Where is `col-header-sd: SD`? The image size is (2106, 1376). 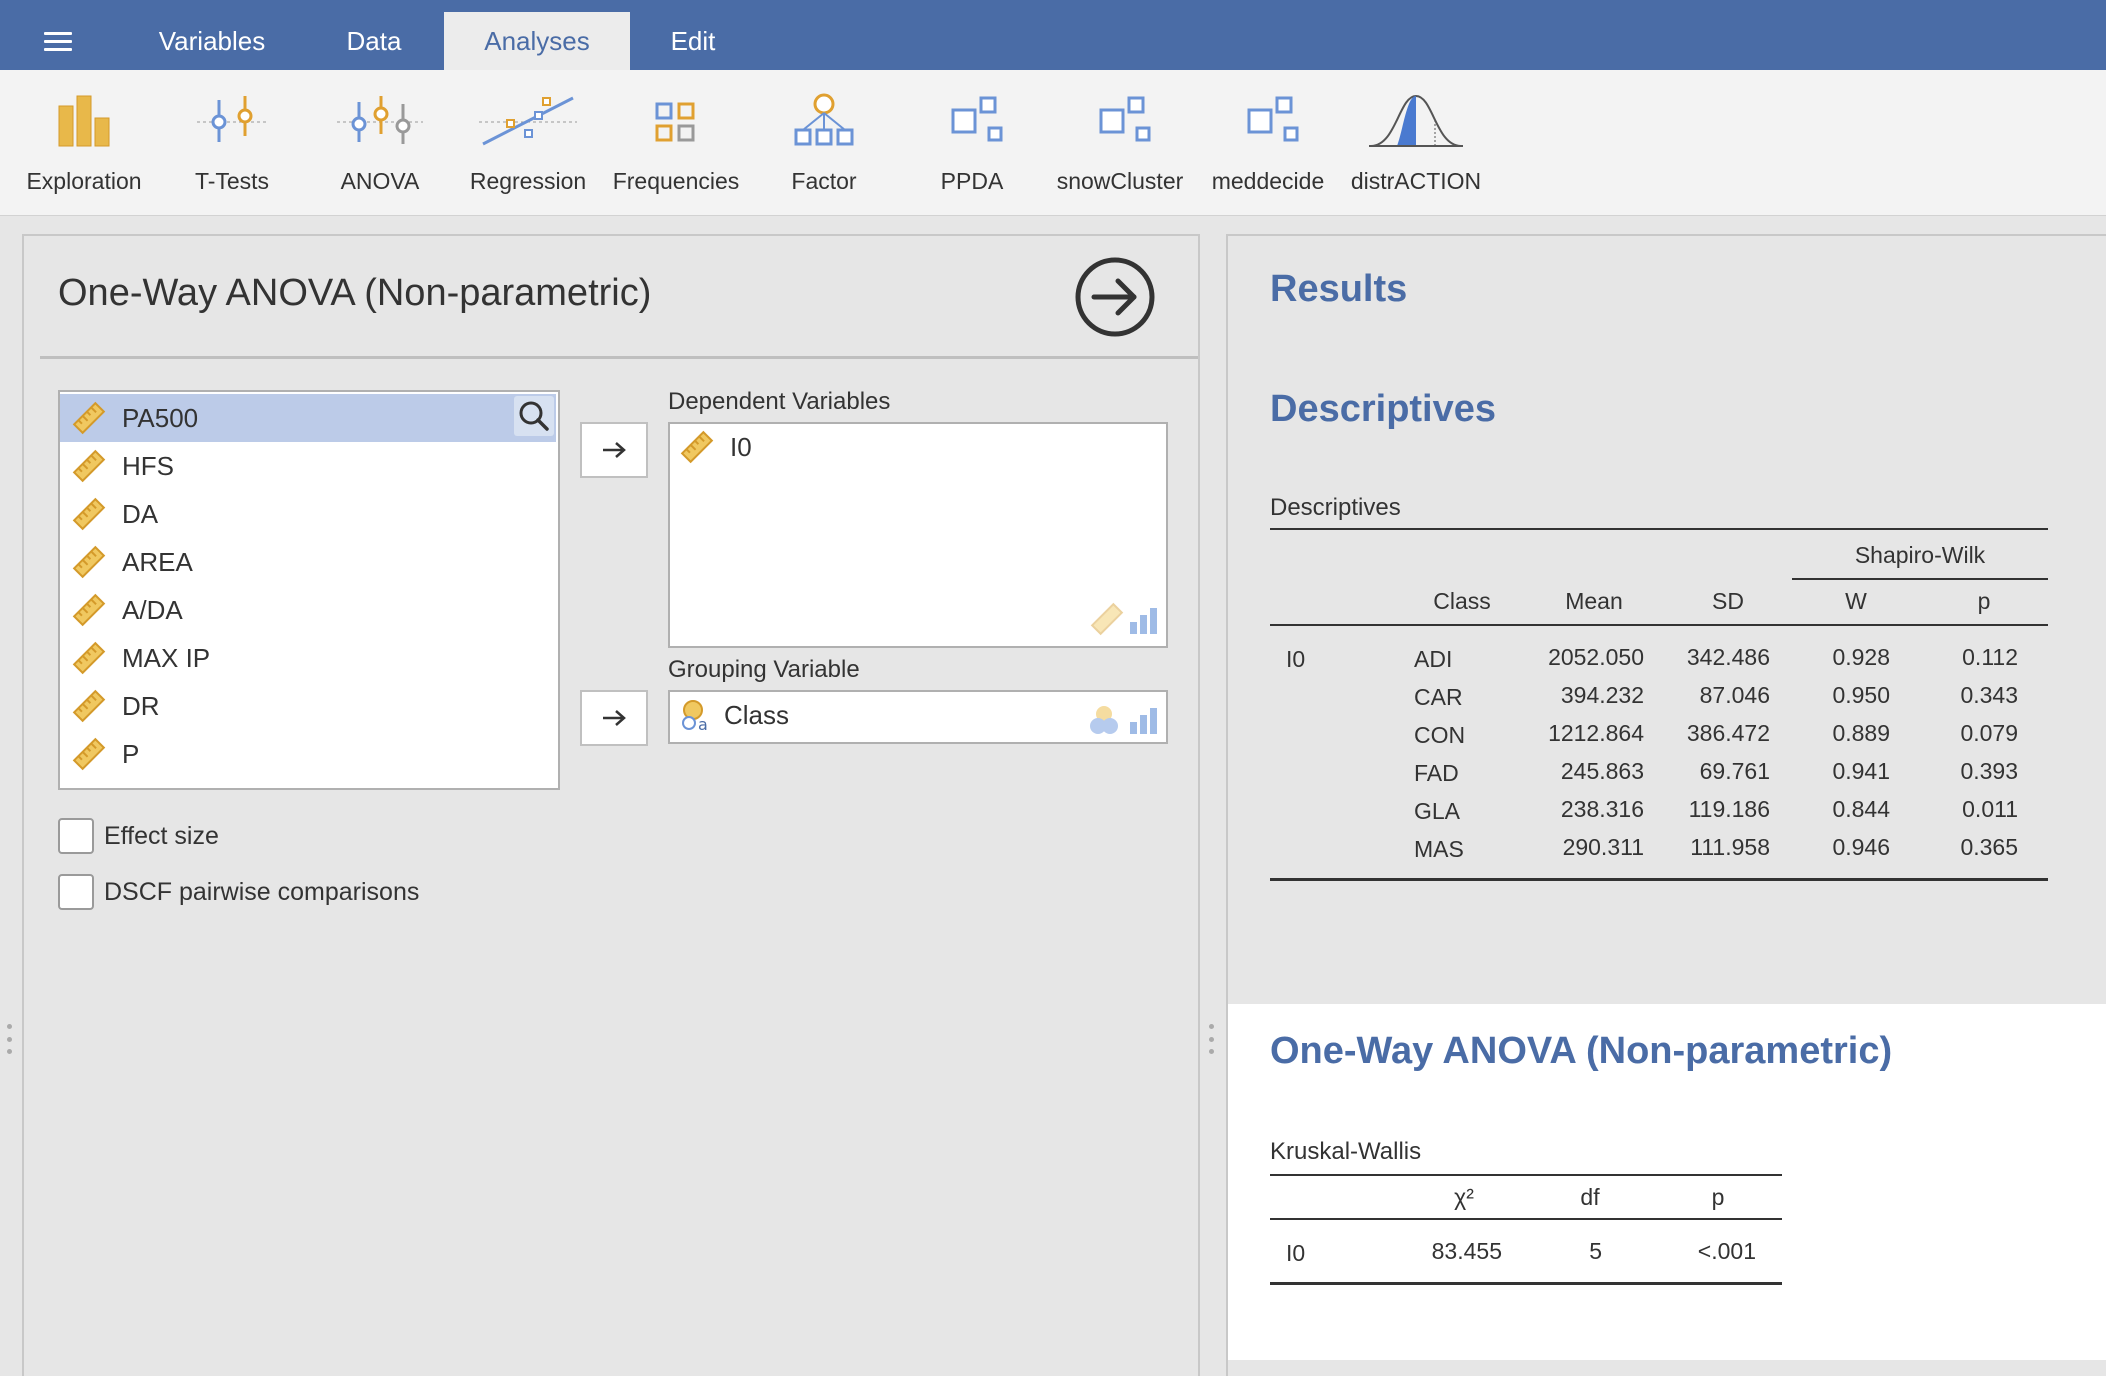 col-header-sd: SD is located at coordinates (1728, 601).